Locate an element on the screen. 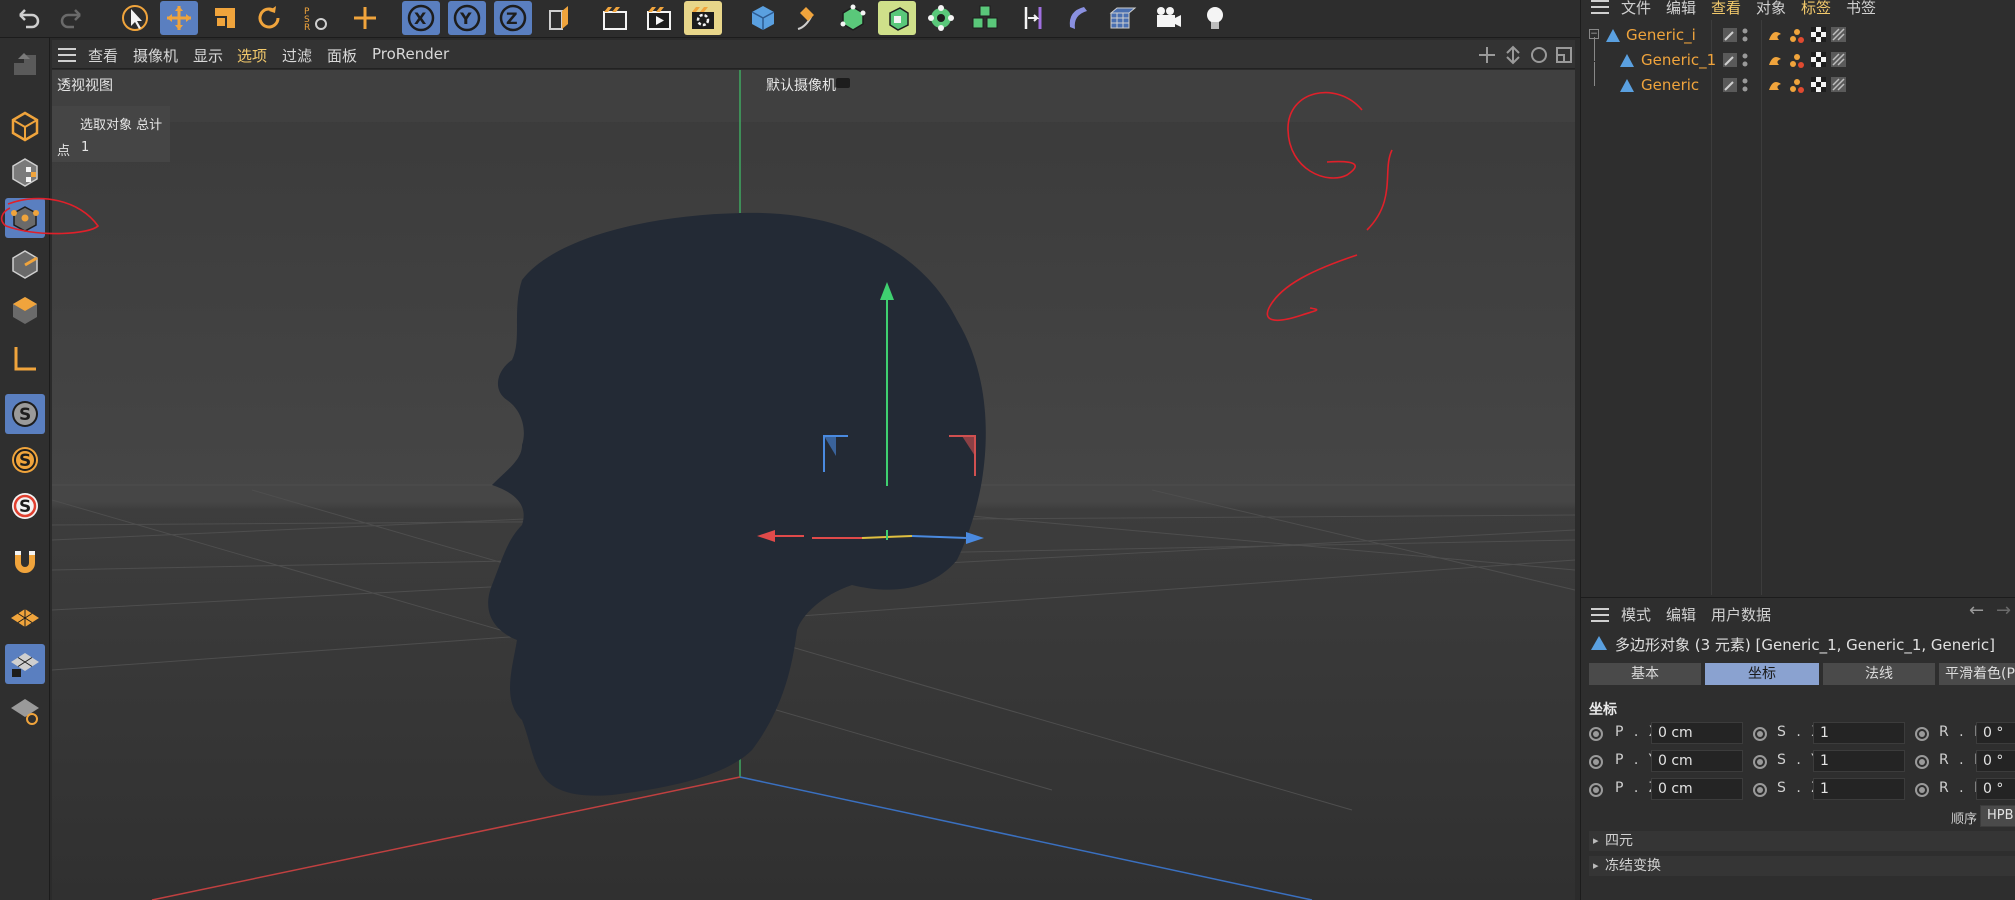 This screenshot has width=2015, height=900. om-menu-objects: 对象 is located at coordinates (1771, 9).